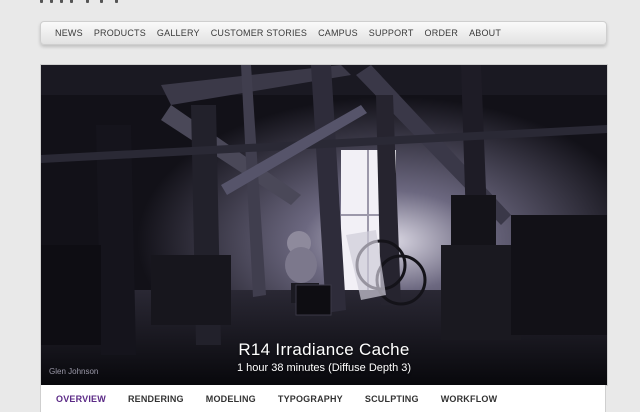 The height and width of the screenshot is (412, 640). Describe the element at coordinates (485, 33) in the screenshot. I see `nav-about: ABOUT` at that location.